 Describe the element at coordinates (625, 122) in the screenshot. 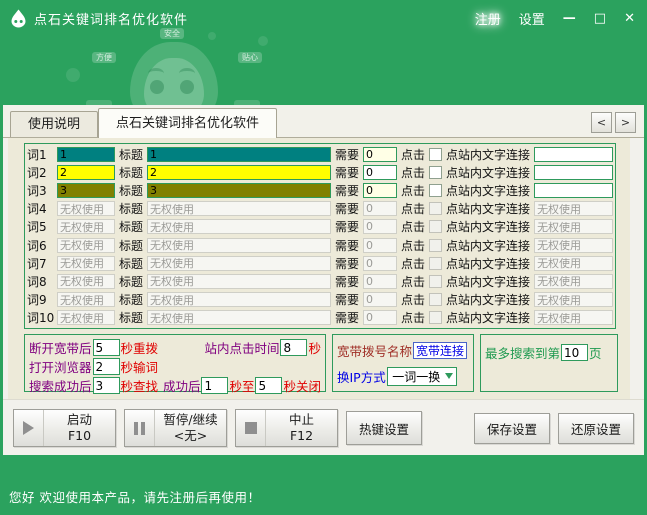

I see `tab-scroll-right-button: >` at that location.